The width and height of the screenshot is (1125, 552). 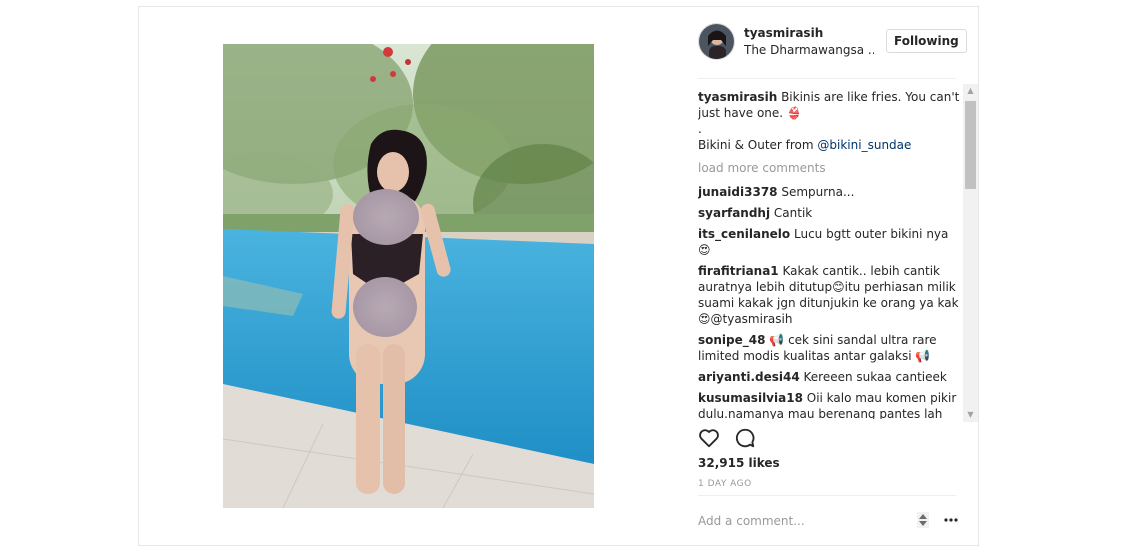 What do you see at coordinates (783, 33) in the screenshot?
I see `post-username: tyasmirasih` at bounding box center [783, 33].